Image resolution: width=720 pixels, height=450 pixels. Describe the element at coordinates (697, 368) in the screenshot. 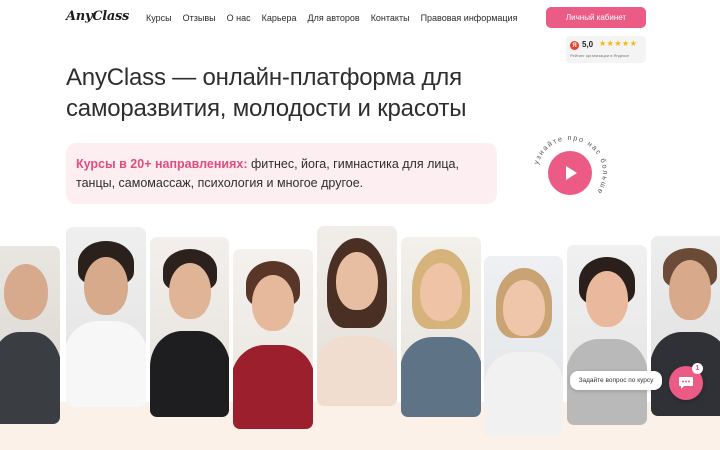

I see `chat-unread-badge: 1` at that location.